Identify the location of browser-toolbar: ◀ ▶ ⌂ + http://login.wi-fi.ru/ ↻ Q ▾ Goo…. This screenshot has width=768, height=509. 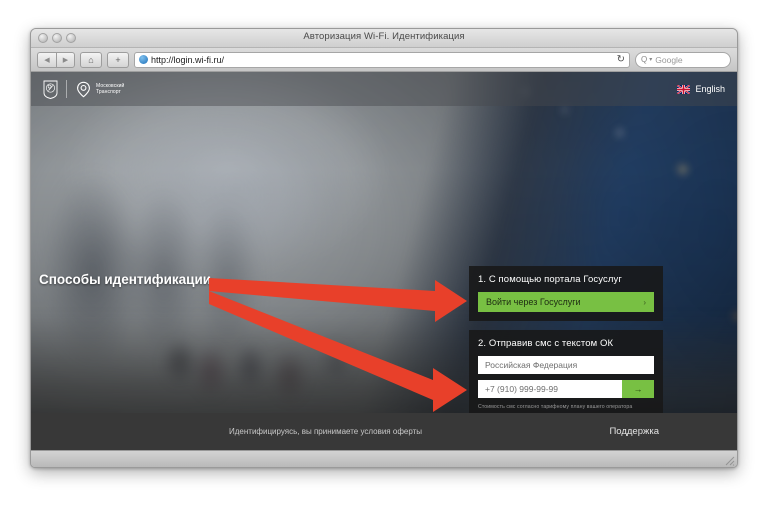
(384, 60).